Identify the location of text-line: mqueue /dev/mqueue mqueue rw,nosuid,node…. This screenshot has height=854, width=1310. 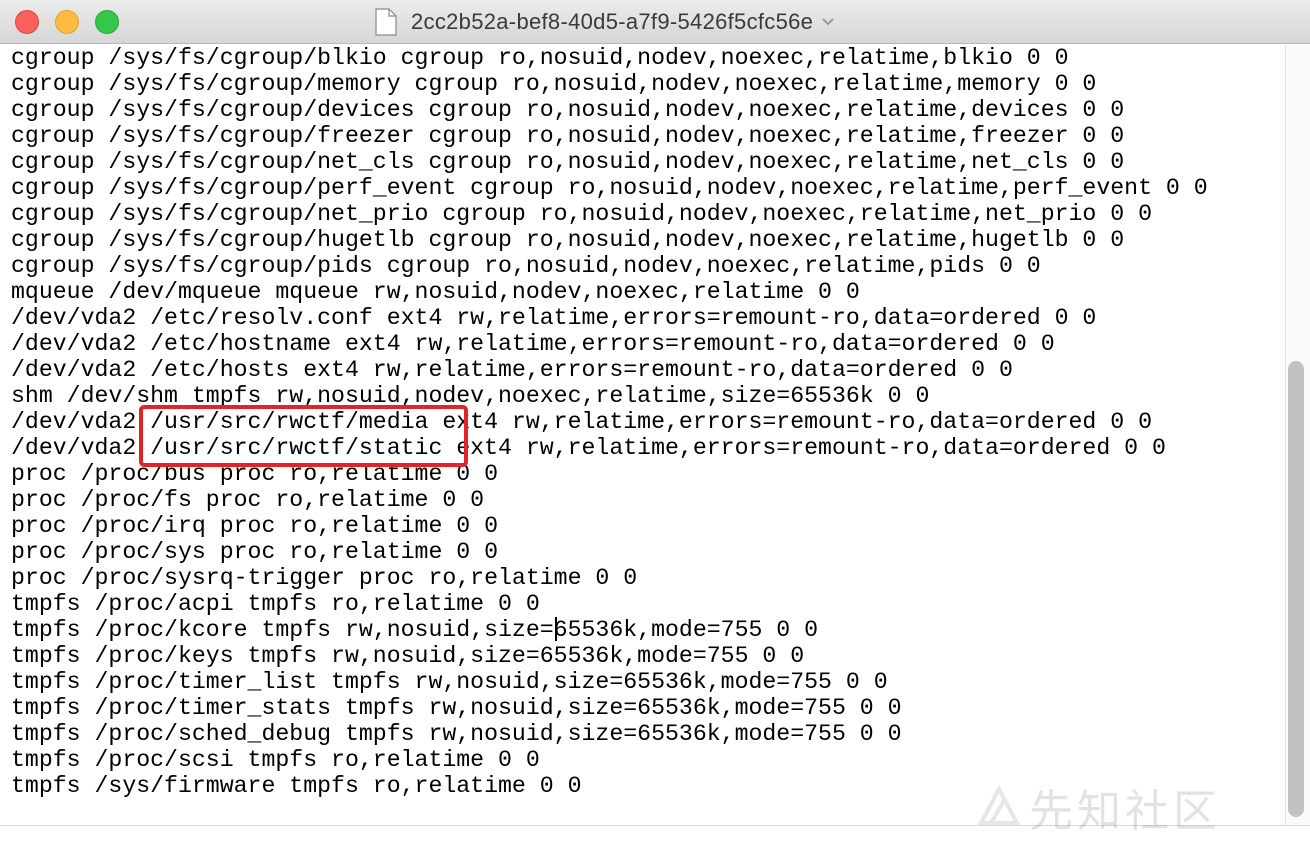
(435, 292).